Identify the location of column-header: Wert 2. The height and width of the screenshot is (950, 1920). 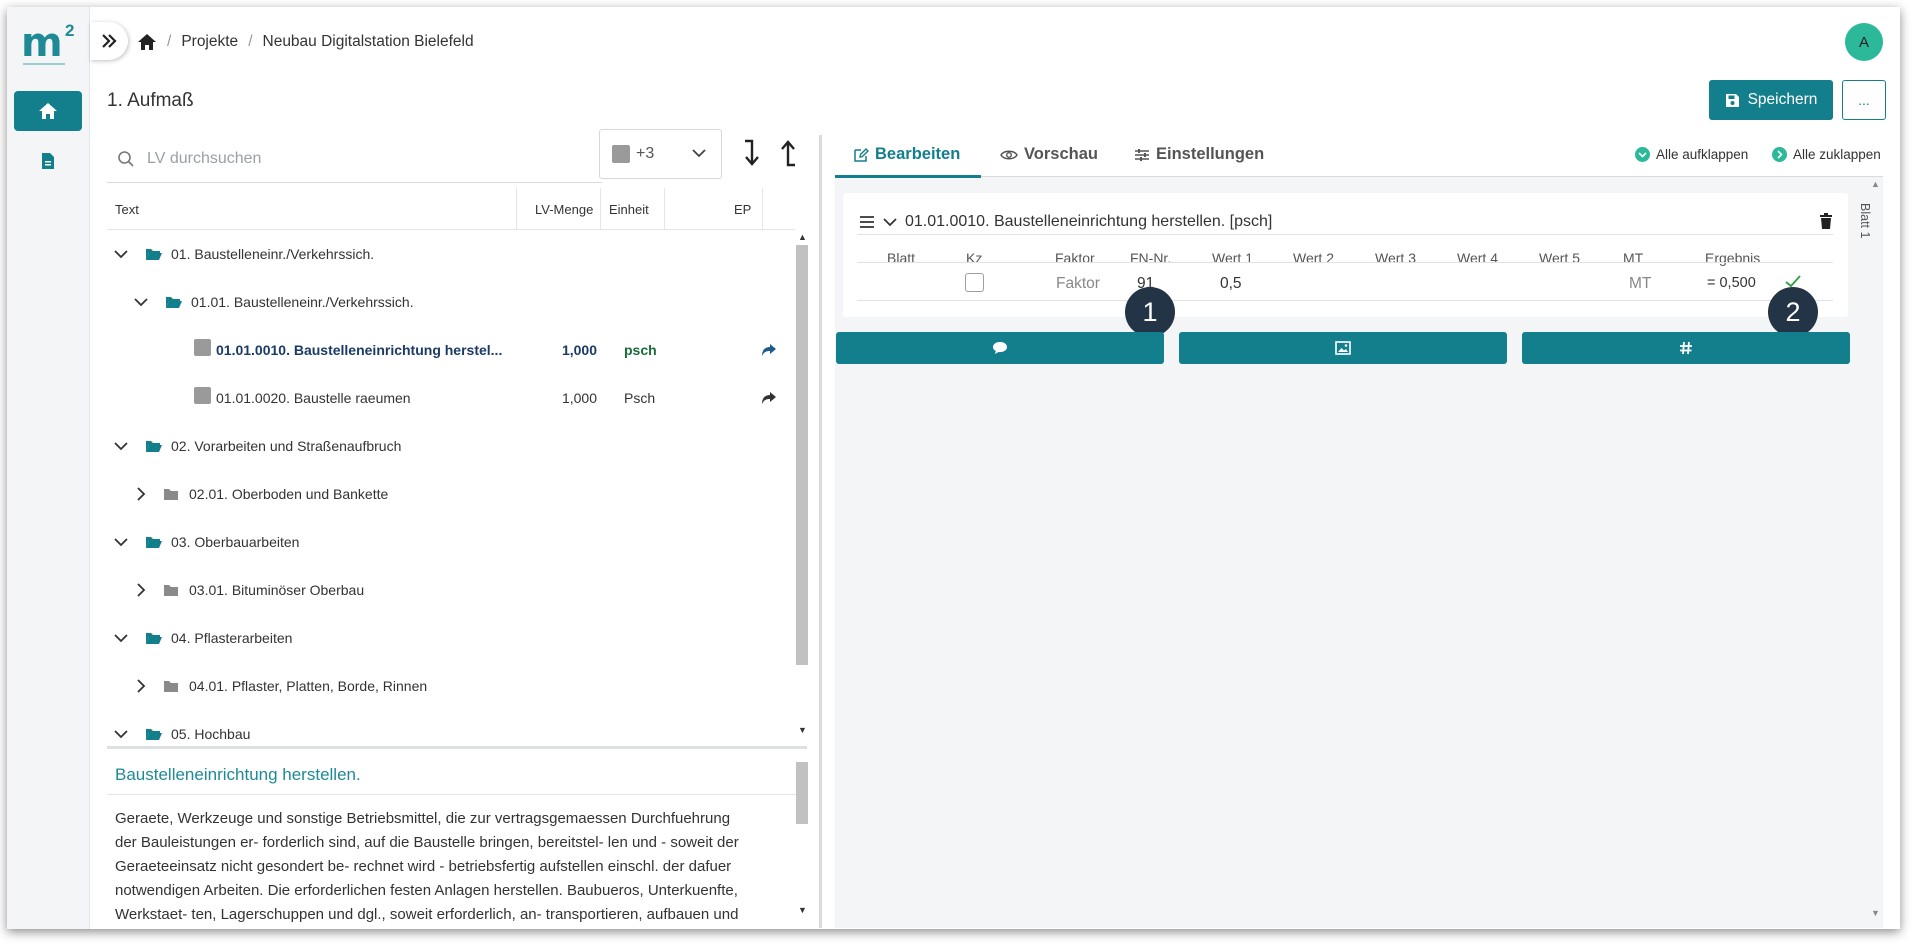
(1313, 258).